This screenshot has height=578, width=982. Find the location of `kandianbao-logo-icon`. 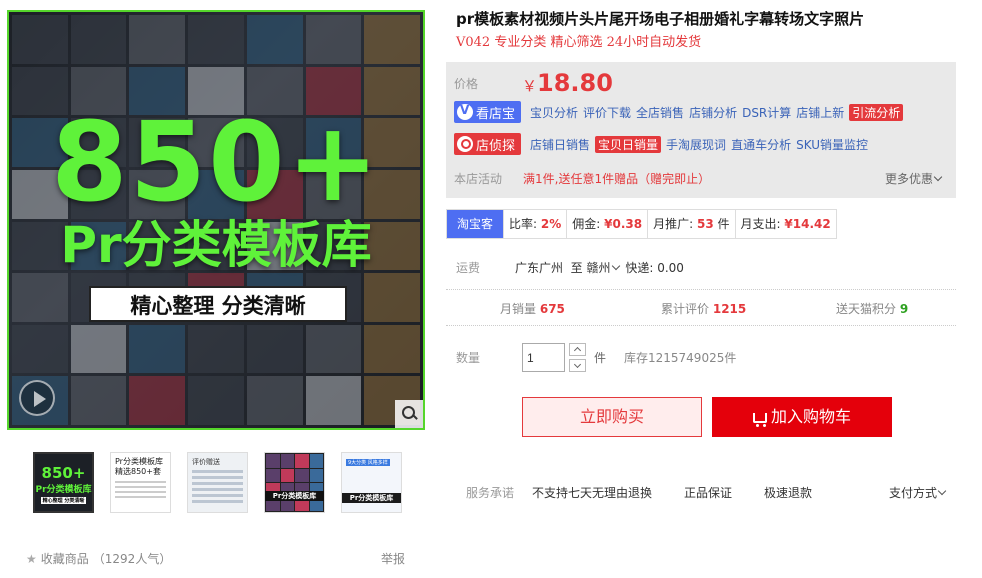

kandianbao-logo-icon is located at coordinates (465, 111).